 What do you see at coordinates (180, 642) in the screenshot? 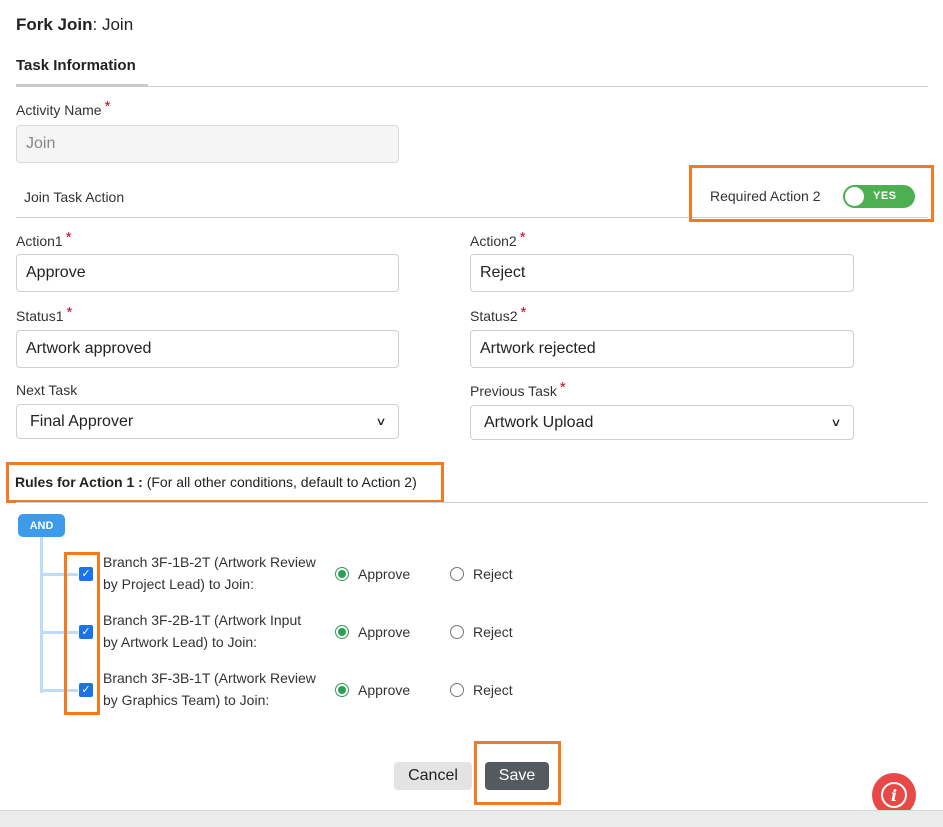
I see `branch-2-line2: by Artwork Lead) to Join:` at bounding box center [180, 642].